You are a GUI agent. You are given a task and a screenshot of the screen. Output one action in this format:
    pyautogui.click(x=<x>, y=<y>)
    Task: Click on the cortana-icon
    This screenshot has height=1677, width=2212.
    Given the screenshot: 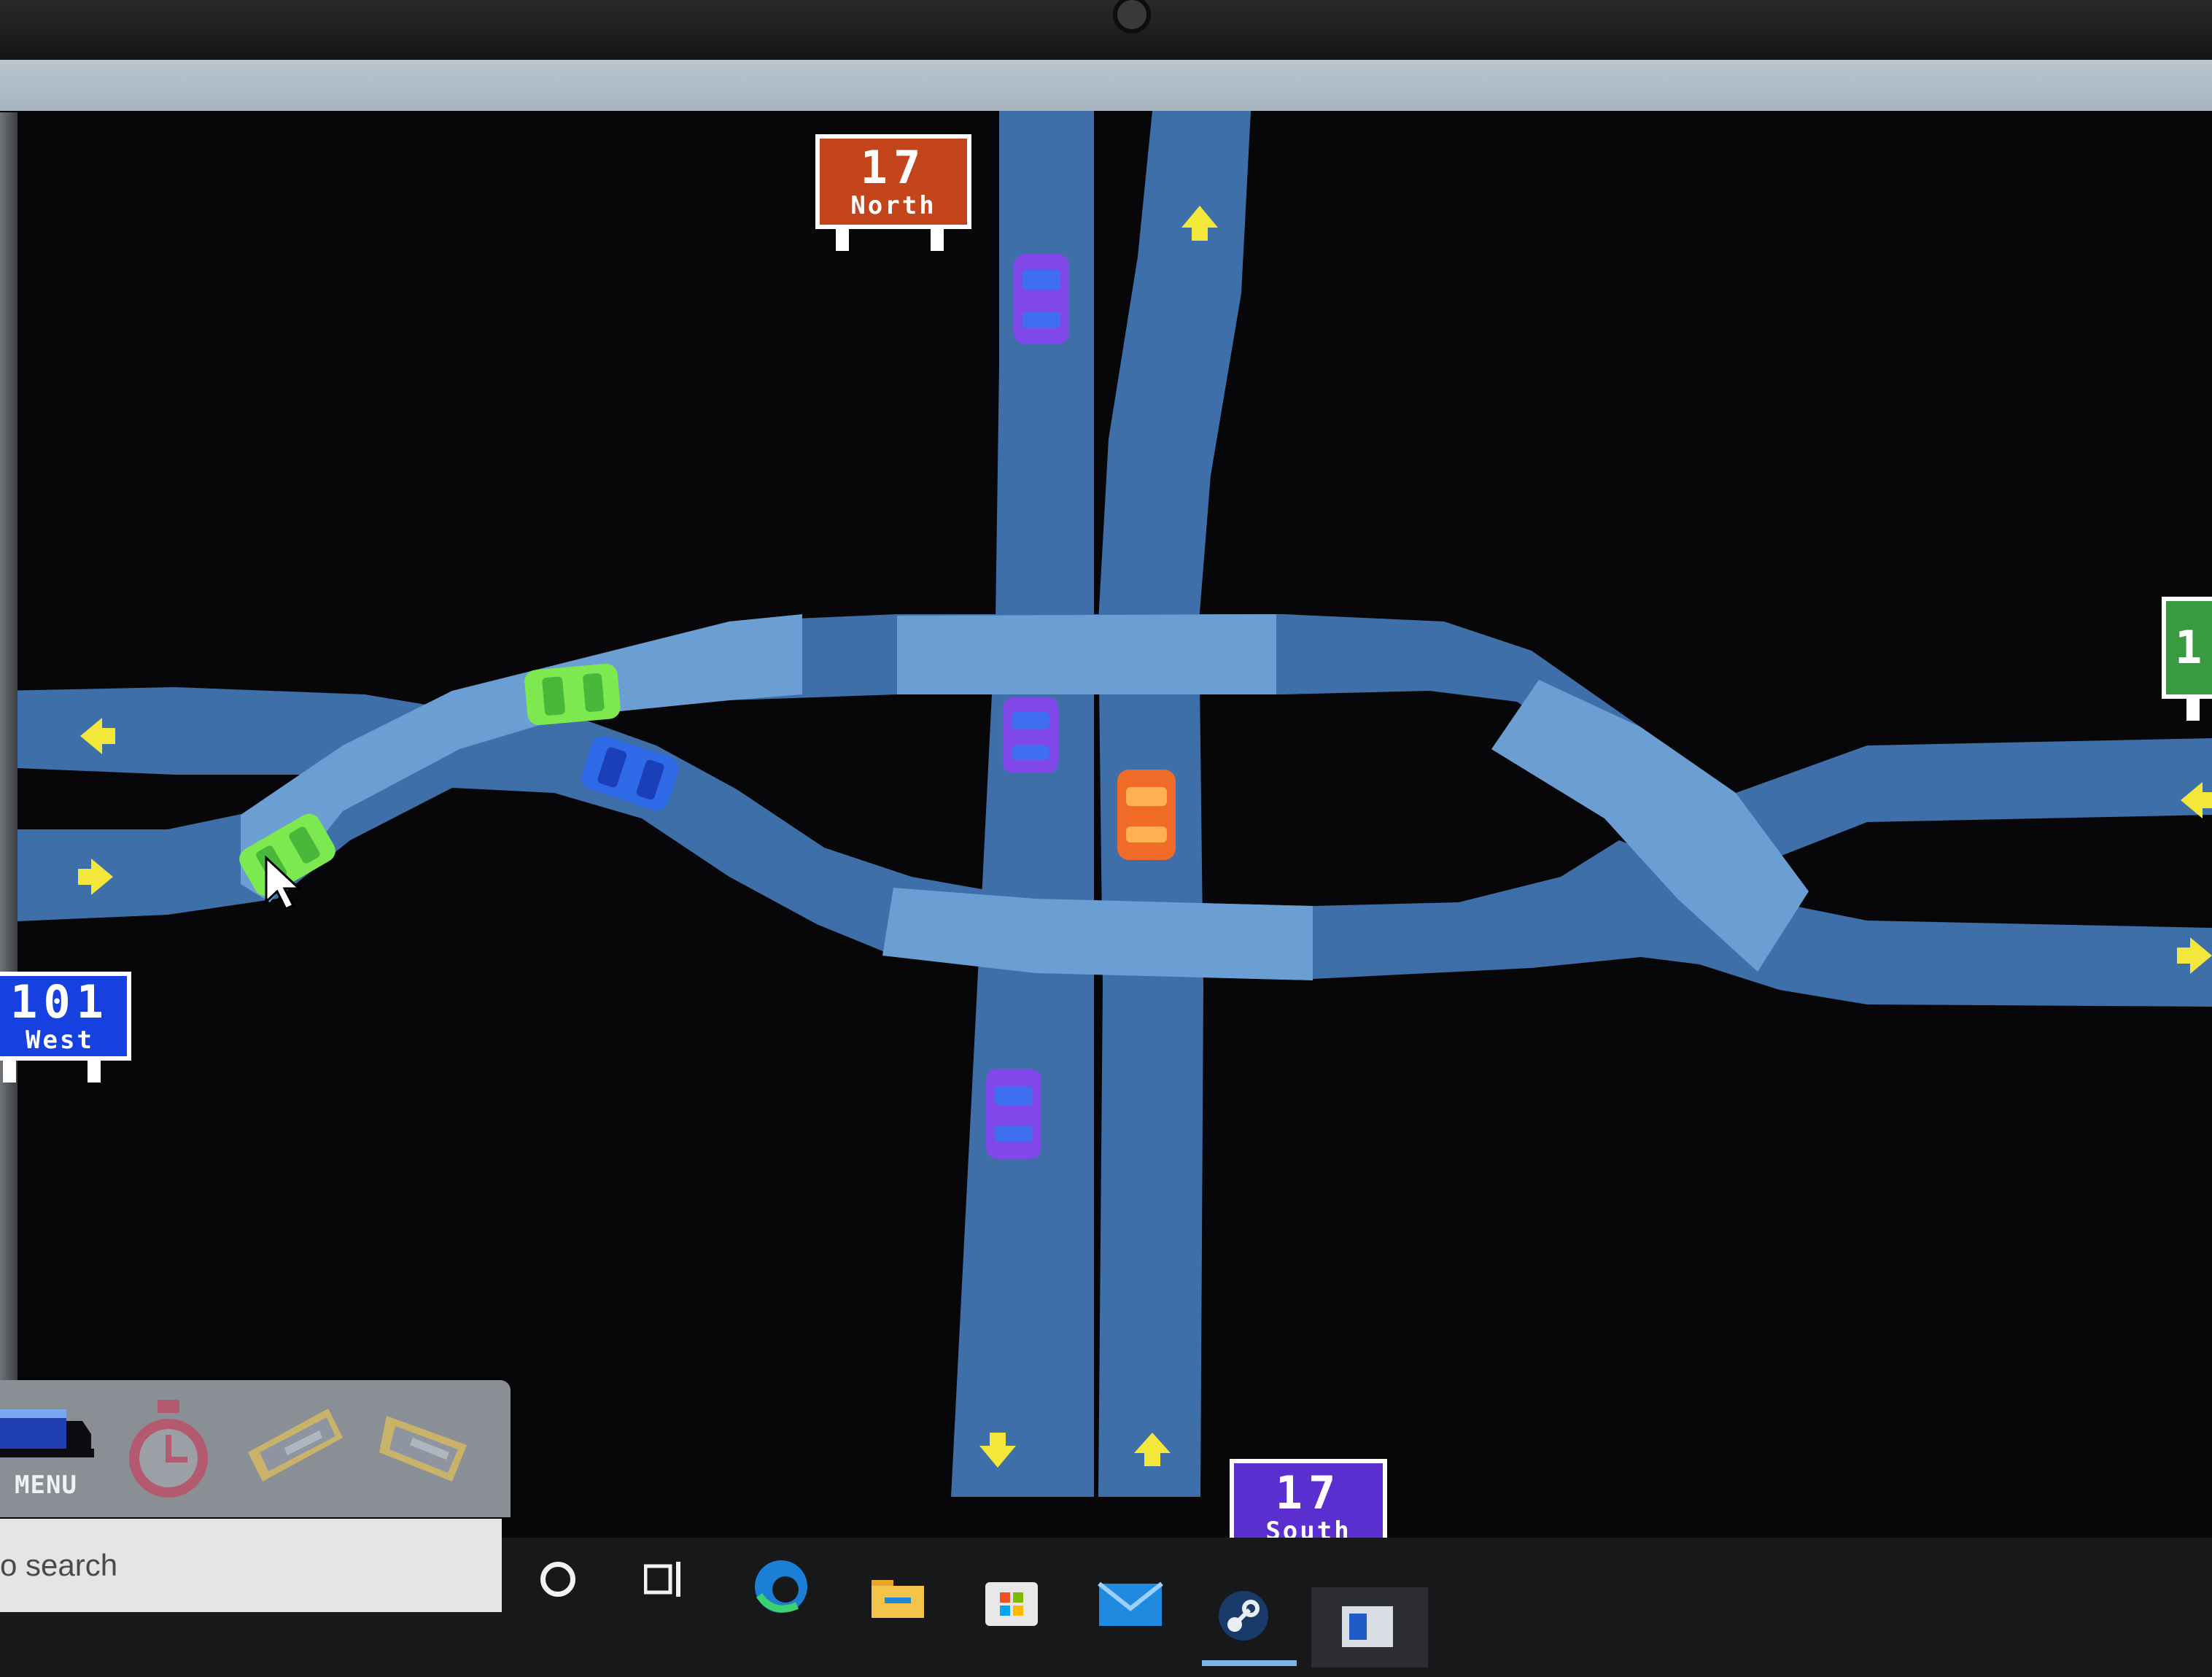 What is the action you would take?
    pyautogui.click(x=557, y=1580)
    